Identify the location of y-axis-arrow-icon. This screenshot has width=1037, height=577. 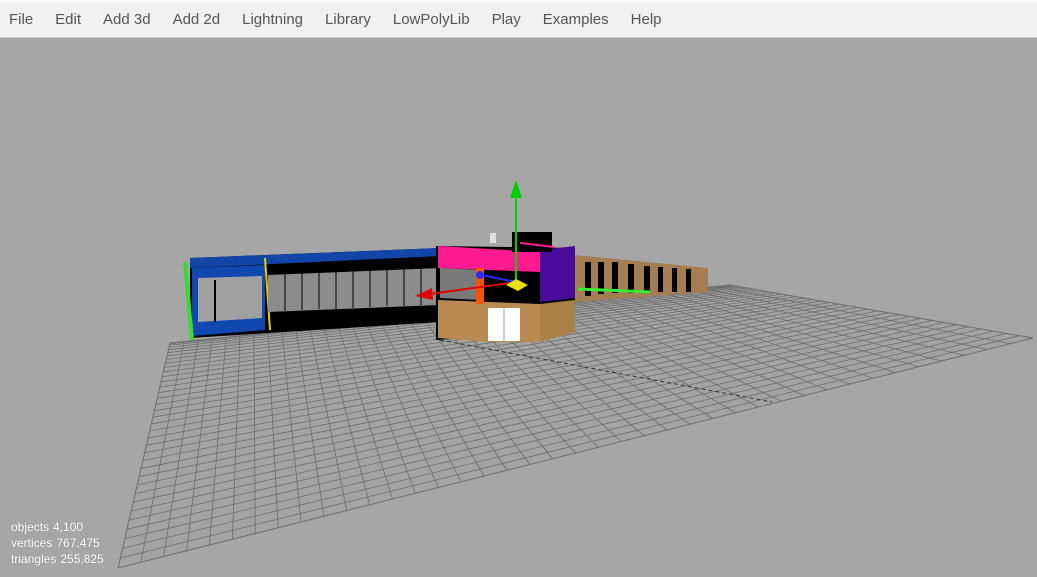
(516, 189).